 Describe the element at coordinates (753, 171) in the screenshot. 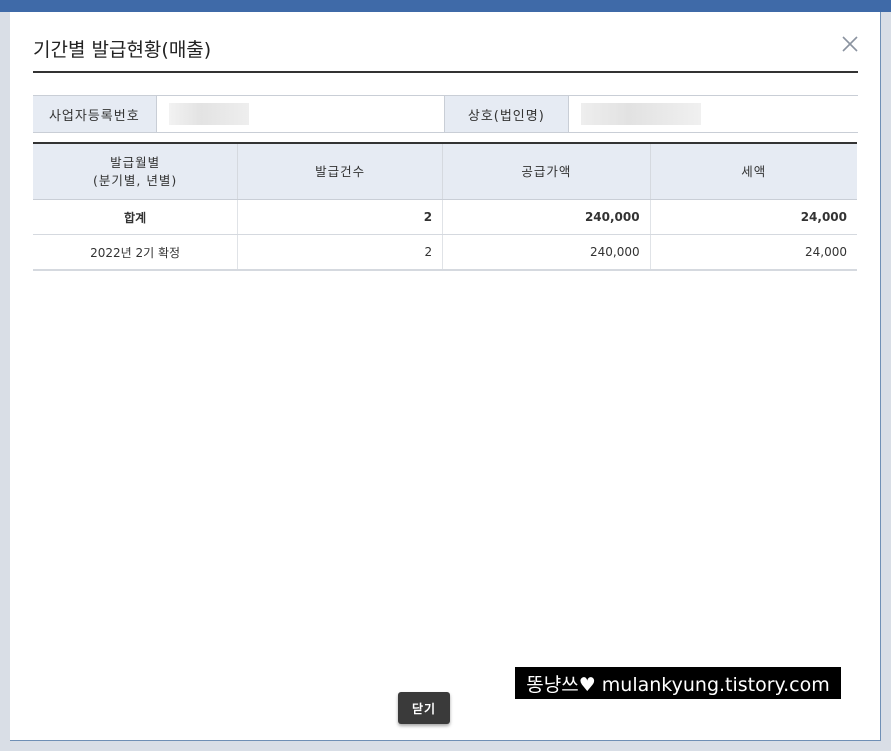

I see `header-tax: 세액` at that location.